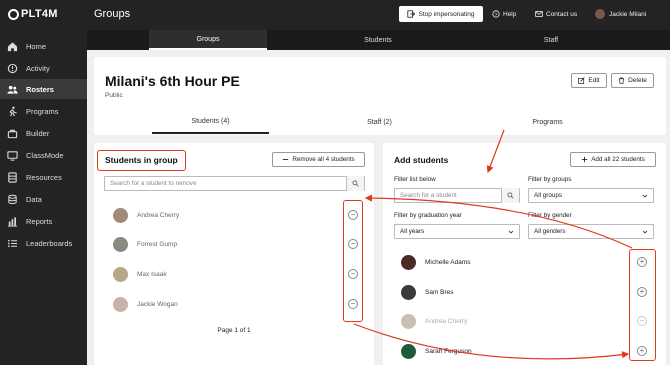  I want to click on sidebar-item-label: Builder, so click(38, 133).